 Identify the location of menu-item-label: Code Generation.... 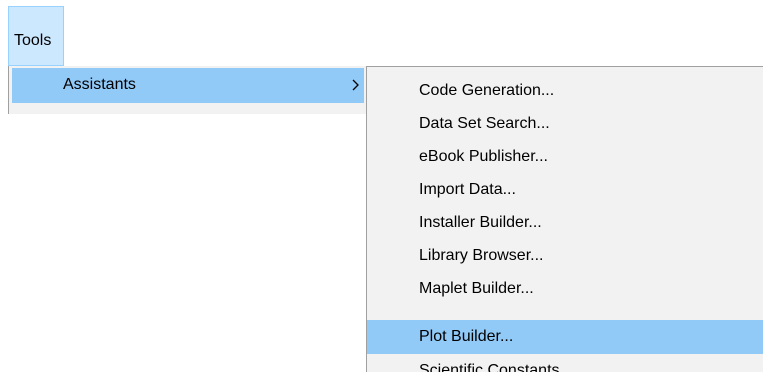
(487, 90).